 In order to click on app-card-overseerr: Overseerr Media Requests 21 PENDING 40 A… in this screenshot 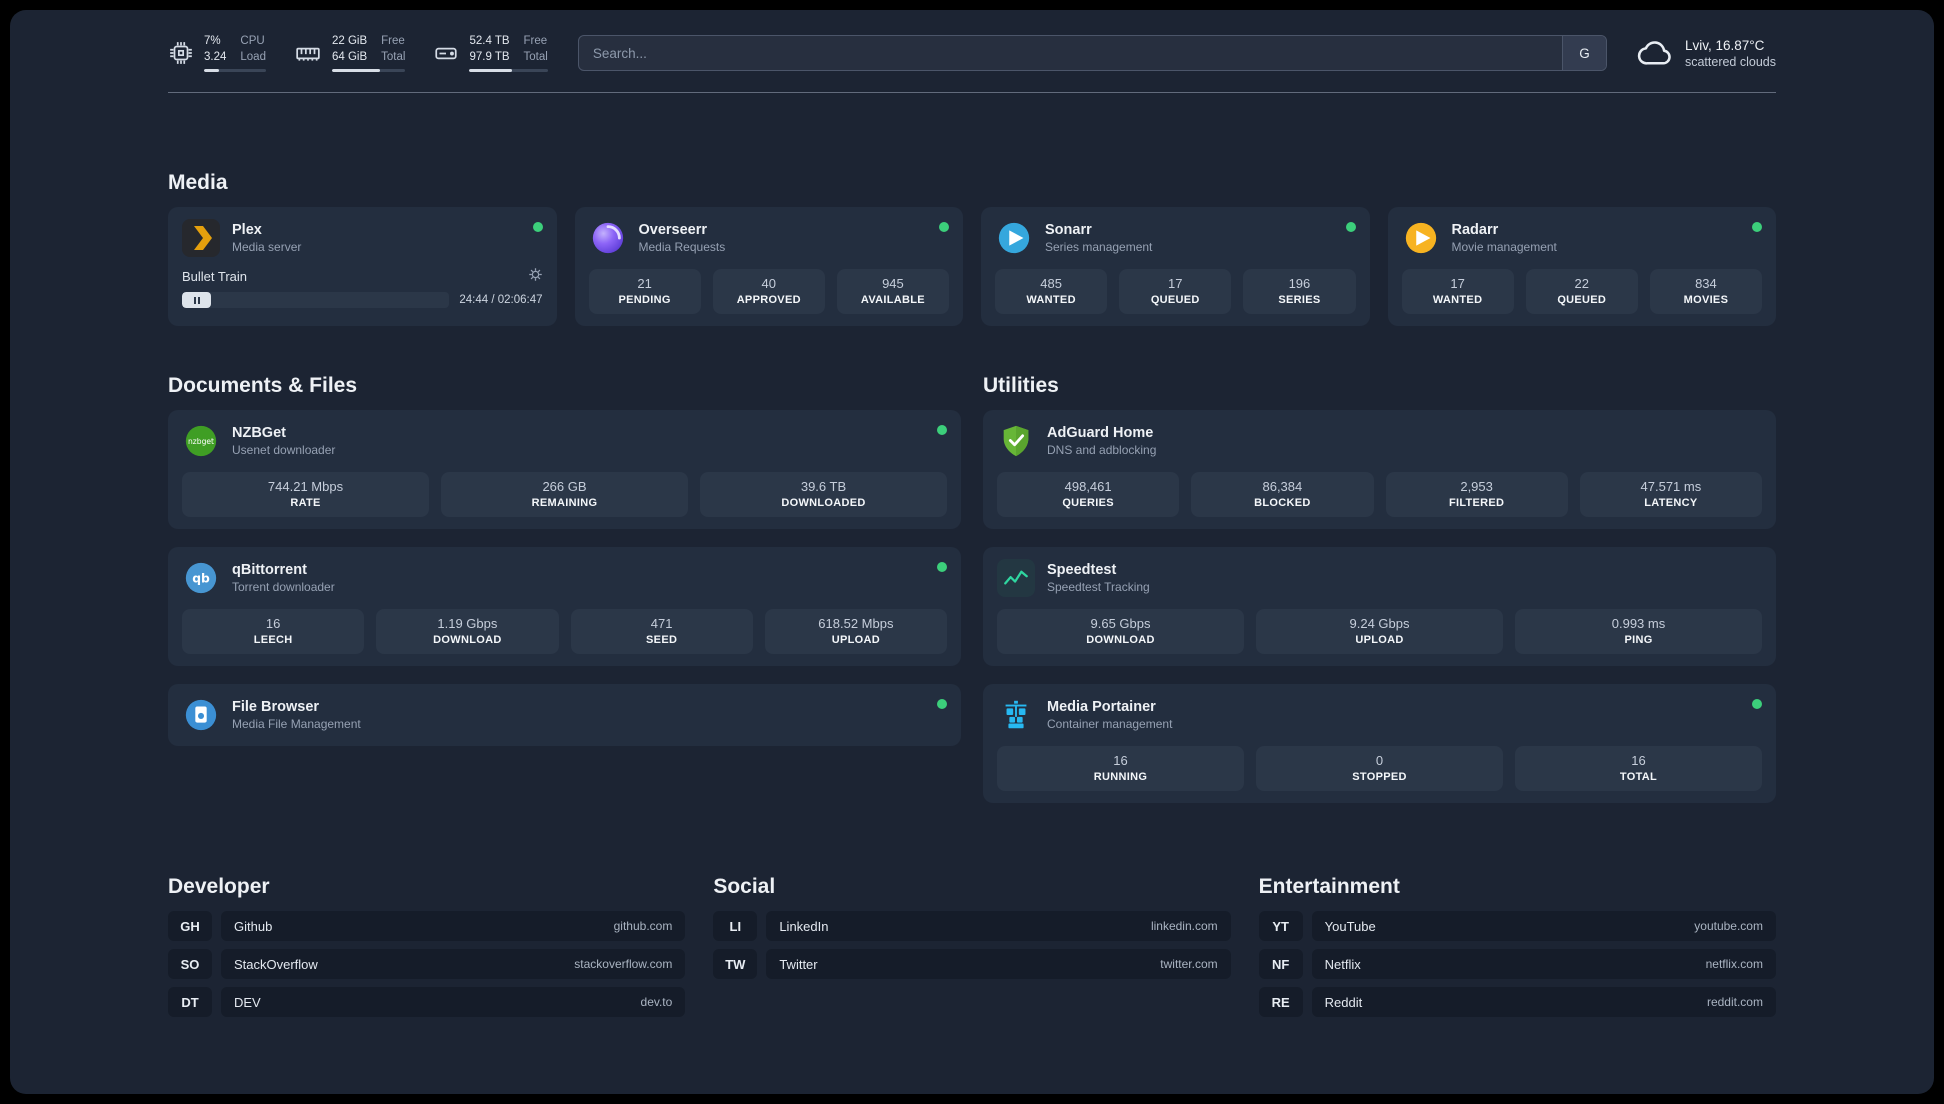, I will do `click(768, 267)`.